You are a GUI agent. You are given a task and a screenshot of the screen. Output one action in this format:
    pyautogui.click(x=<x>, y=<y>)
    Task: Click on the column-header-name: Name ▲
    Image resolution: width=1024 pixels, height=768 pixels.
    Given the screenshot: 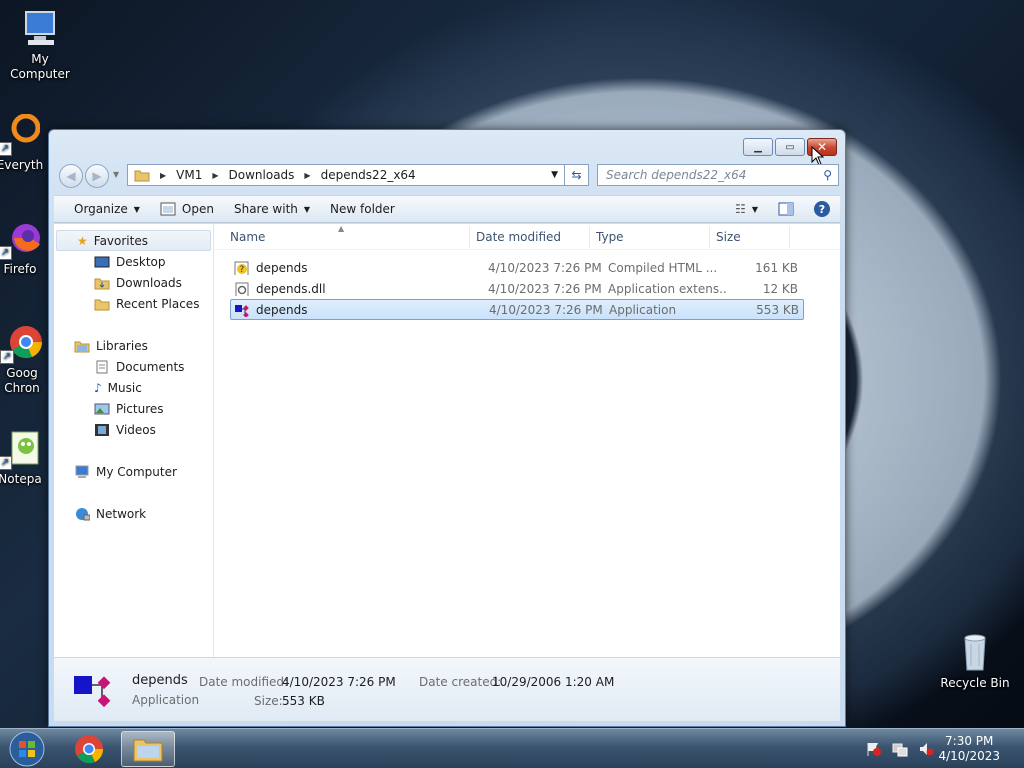 What is the action you would take?
    pyautogui.click(x=342, y=236)
    